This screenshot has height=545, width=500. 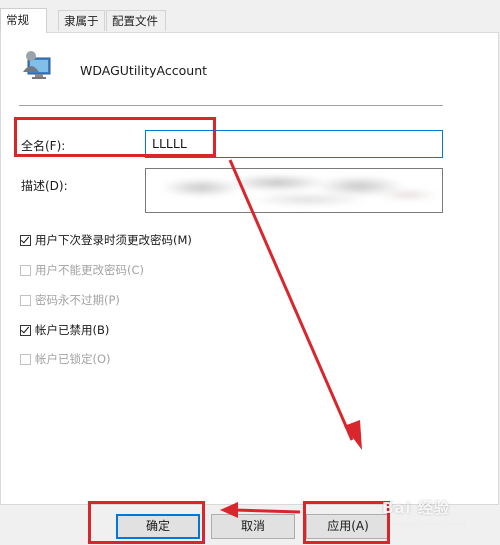 What do you see at coordinates (429, 524) in the screenshot?
I see `baidu-watermark-url: jingyan.baidu.com` at bounding box center [429, 524].